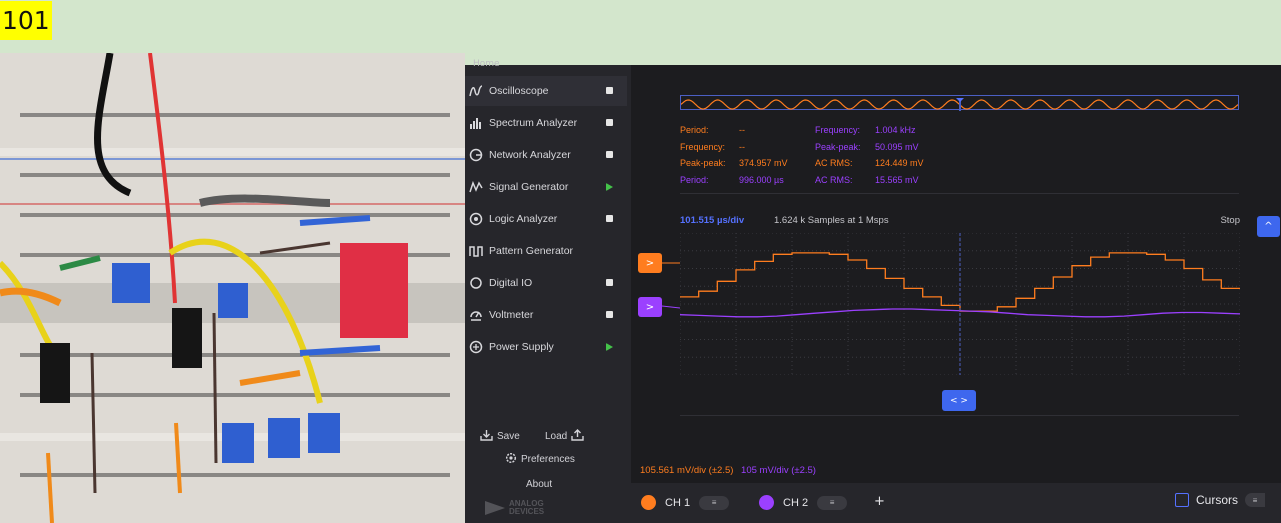  Describe the element at coordinates (476, 123) in the screenshot. I see `spectrum-icon` at that location.